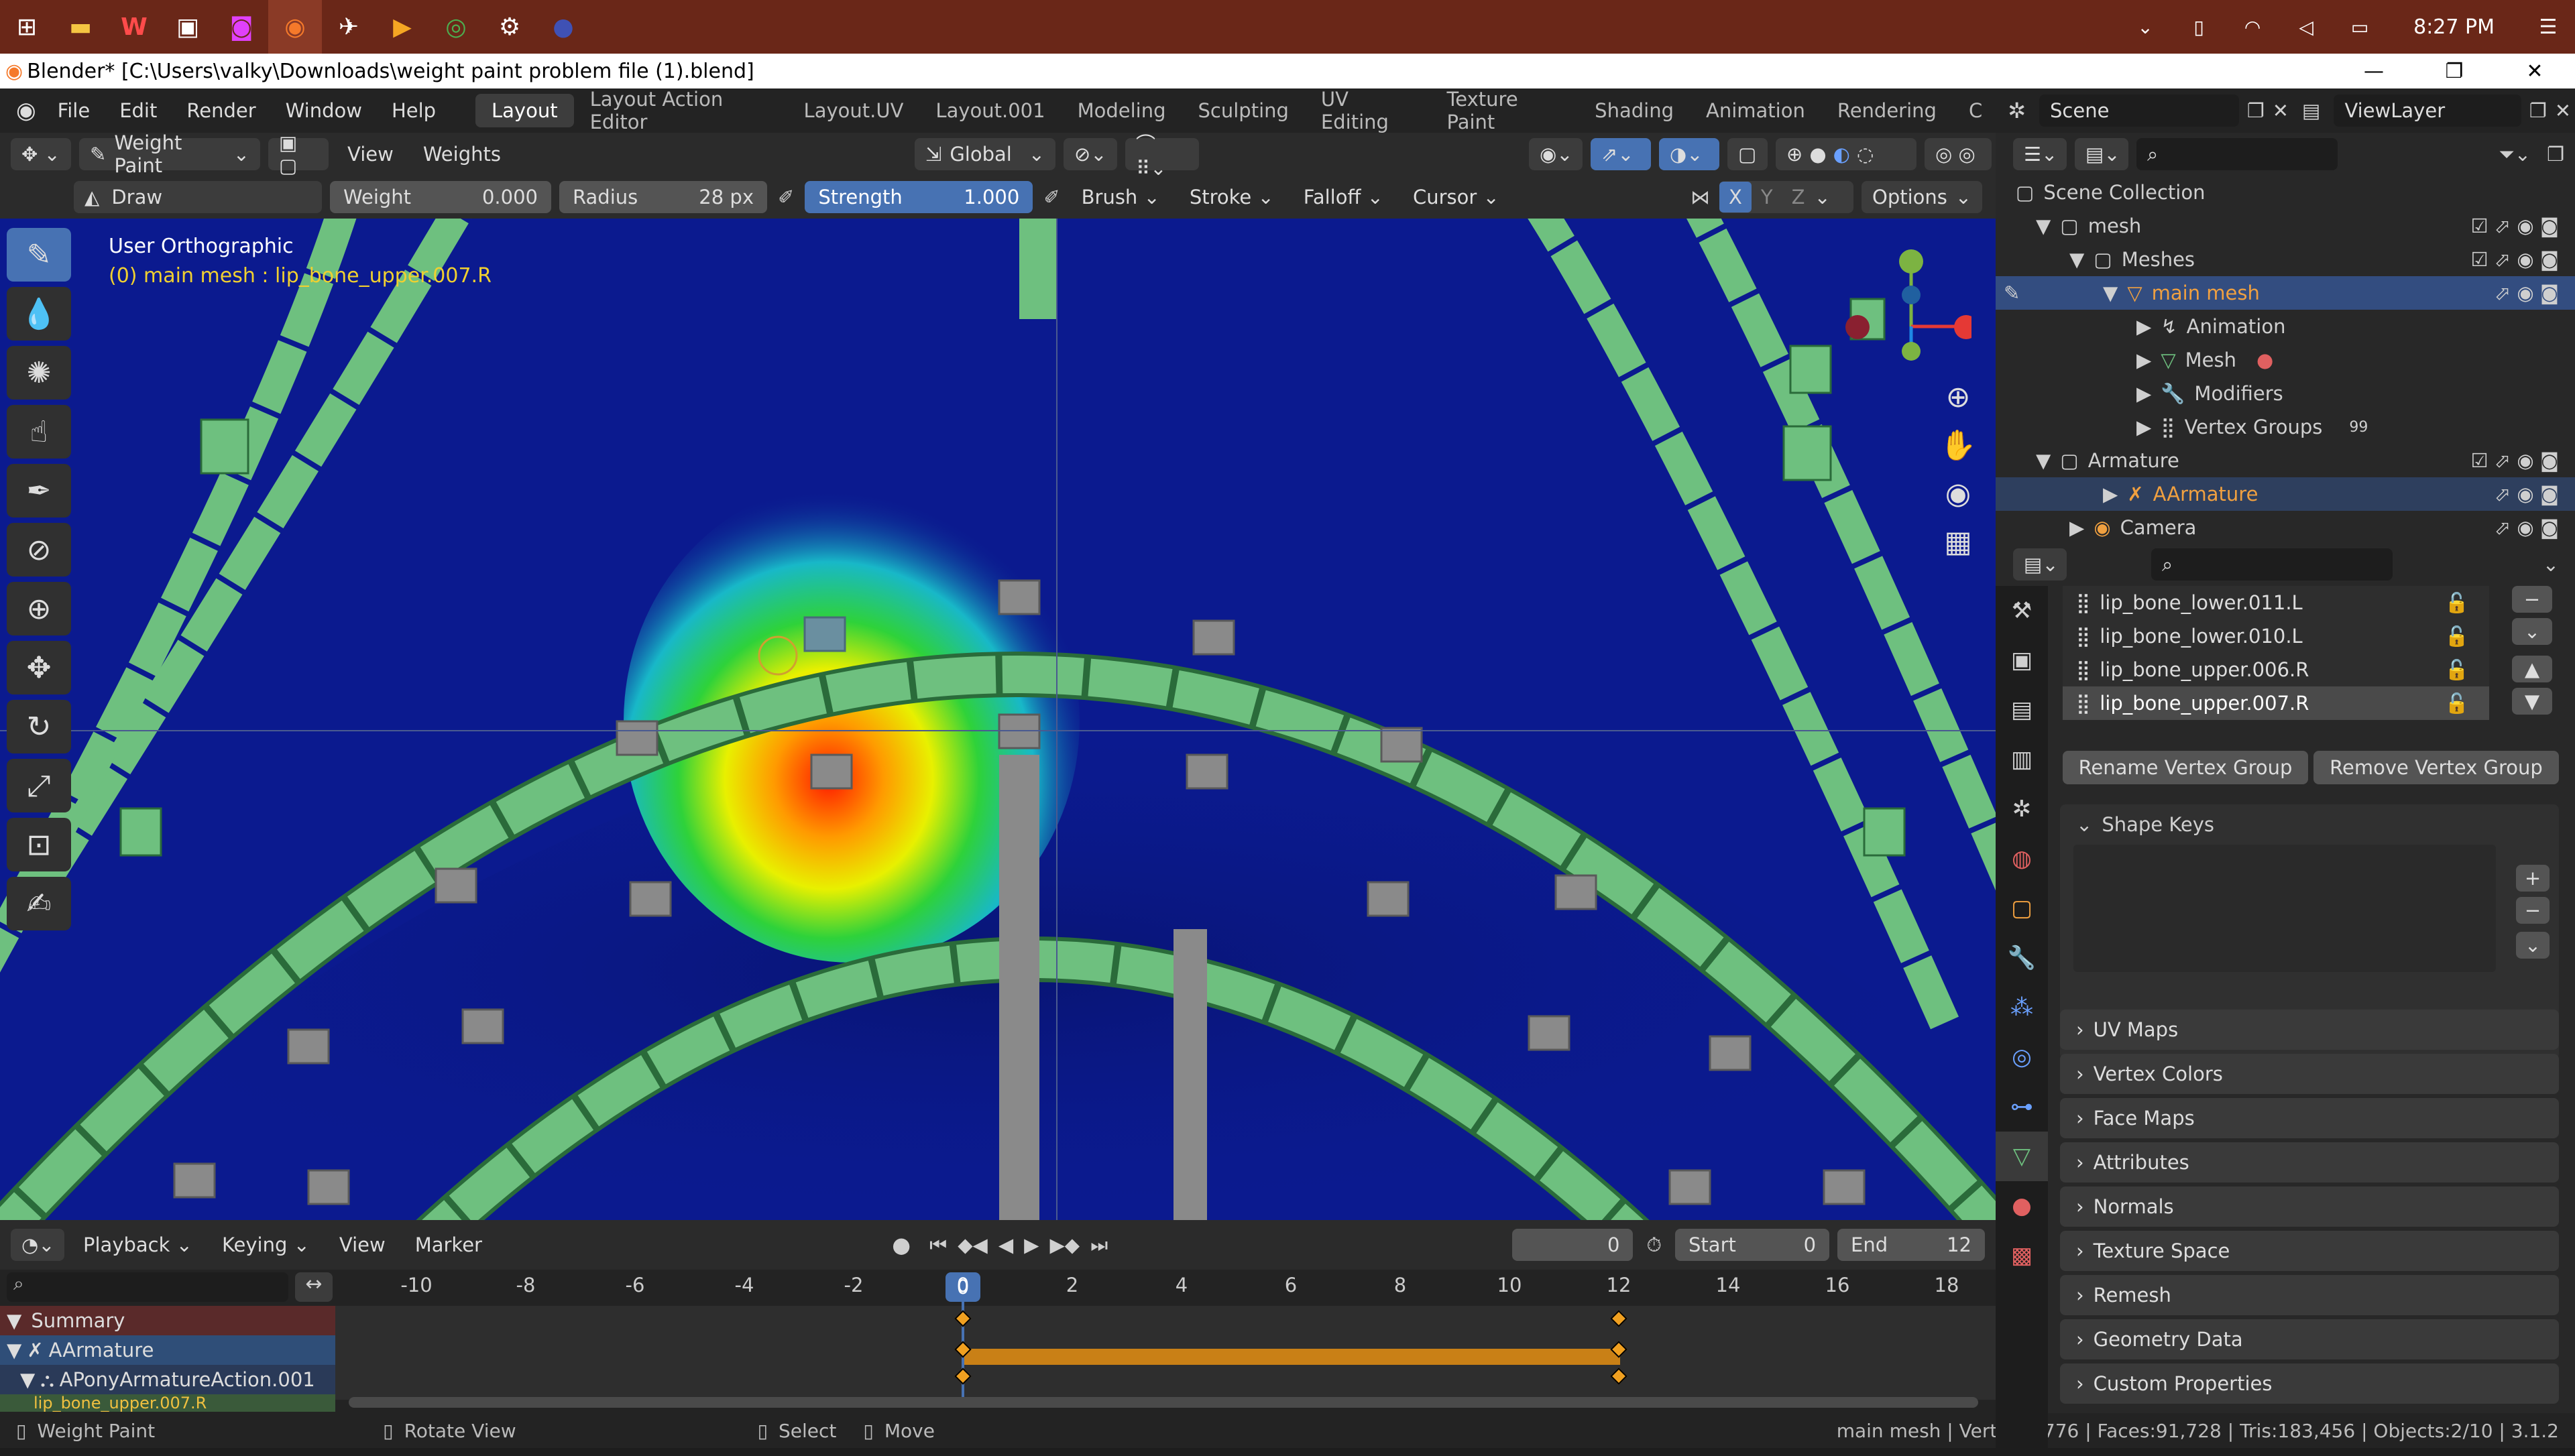 The width and height of the screenshot is (2575, 1456). I want to click on vertex-group-item: ⣿ lip_bone_upper.006.R 🔓, so click(2276, 669).